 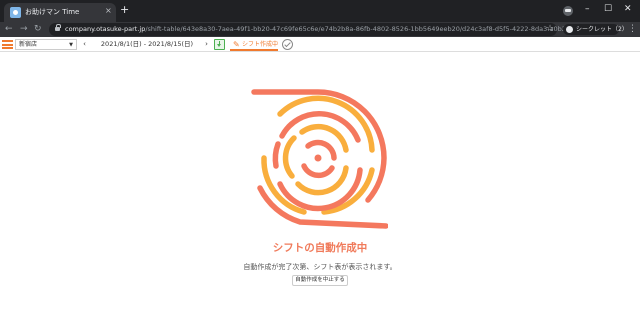 I want to click on new-tab-button: +, so click(x=124, y=10).